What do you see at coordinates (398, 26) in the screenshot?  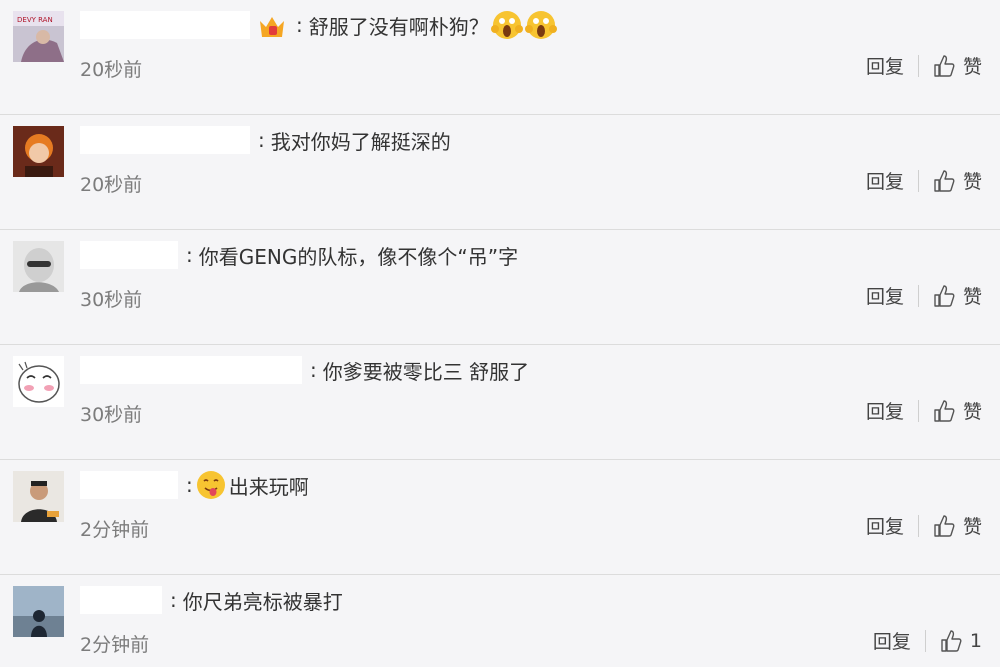 I see `comment-text: 舒服了没有啊朴狗？` at bounding box center [398, 26].